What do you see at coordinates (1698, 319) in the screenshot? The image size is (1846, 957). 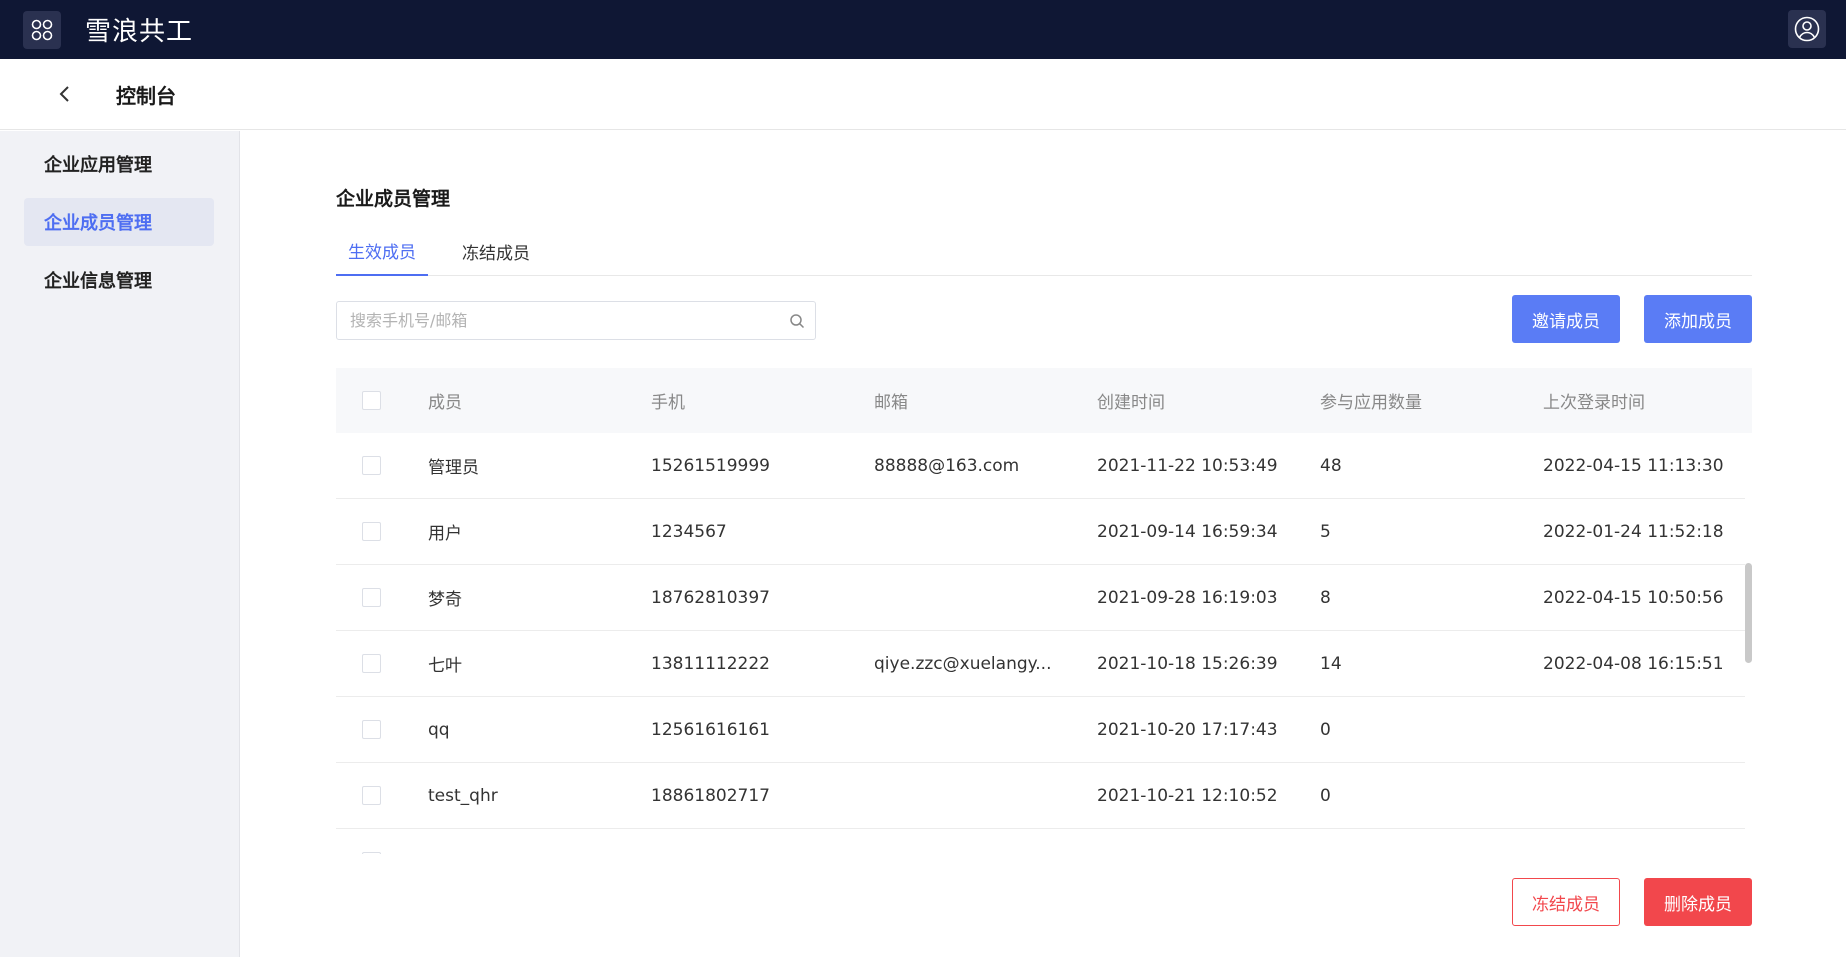 I see `add-member-button: 添加成员` at bounding box center [1698, 319].